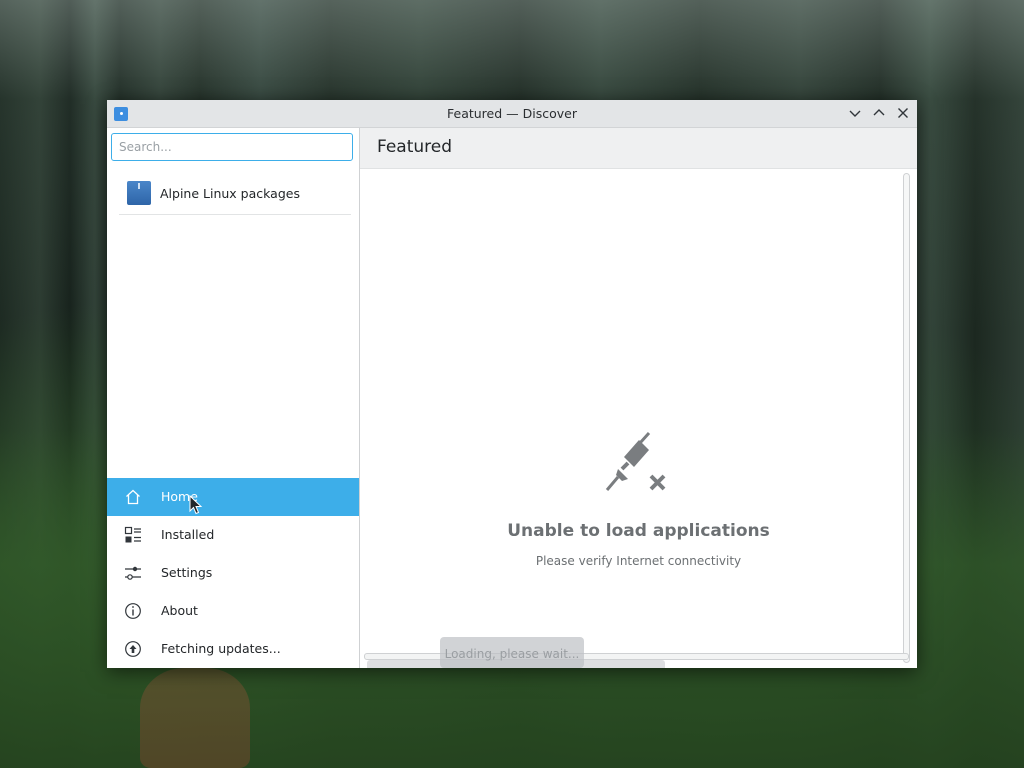  I want to click on minimize-button, so click(855, 113).